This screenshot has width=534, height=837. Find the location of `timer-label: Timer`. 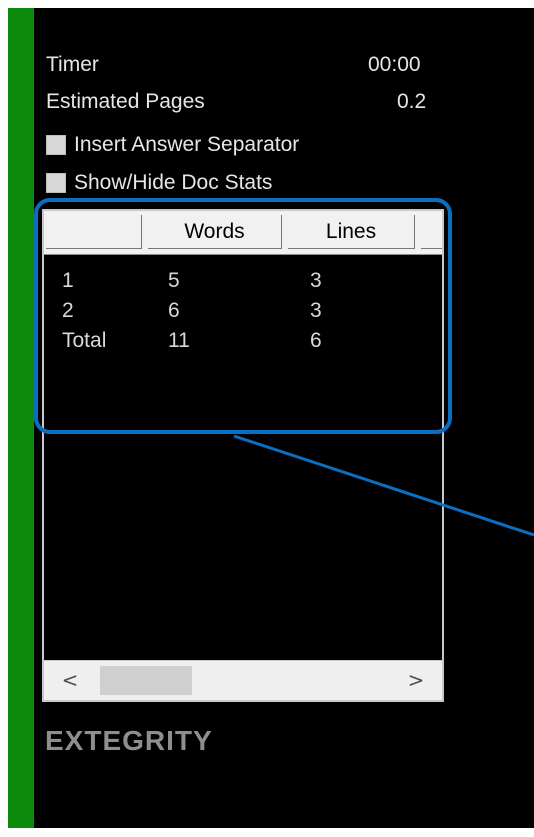

timer-label: Timer is located at coordinates (72, 64).